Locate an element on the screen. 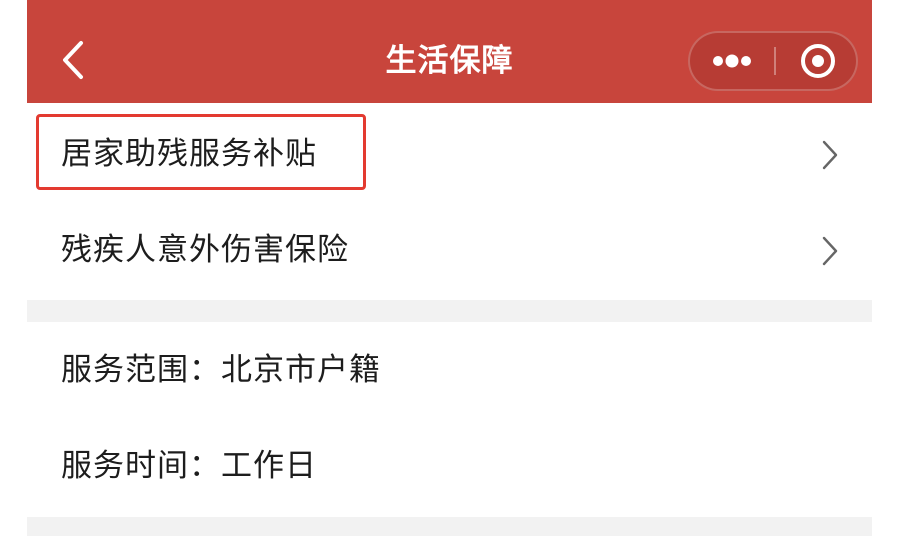  menu-item-label: 残疾人意外伤害保险 is located at coordinates (205, 250).